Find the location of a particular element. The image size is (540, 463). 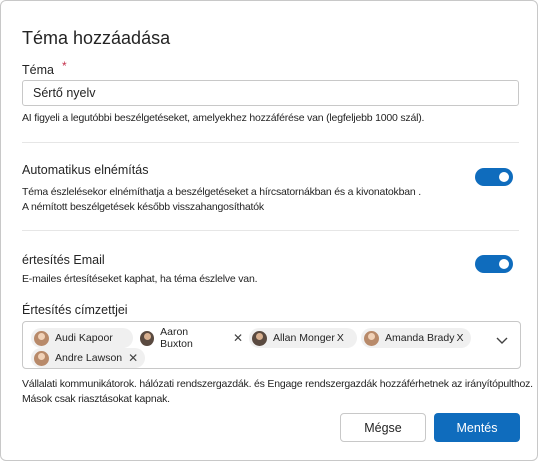

recipients-label: Értesítés címzettjei is located at coordinates (75, 310).